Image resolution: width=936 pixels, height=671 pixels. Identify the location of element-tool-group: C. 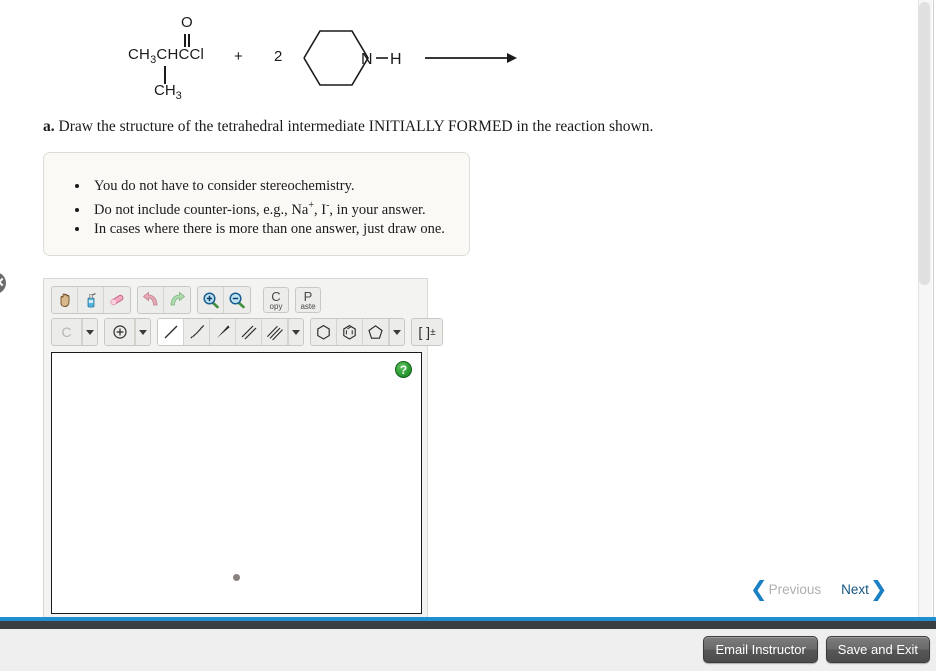
(74, 332).